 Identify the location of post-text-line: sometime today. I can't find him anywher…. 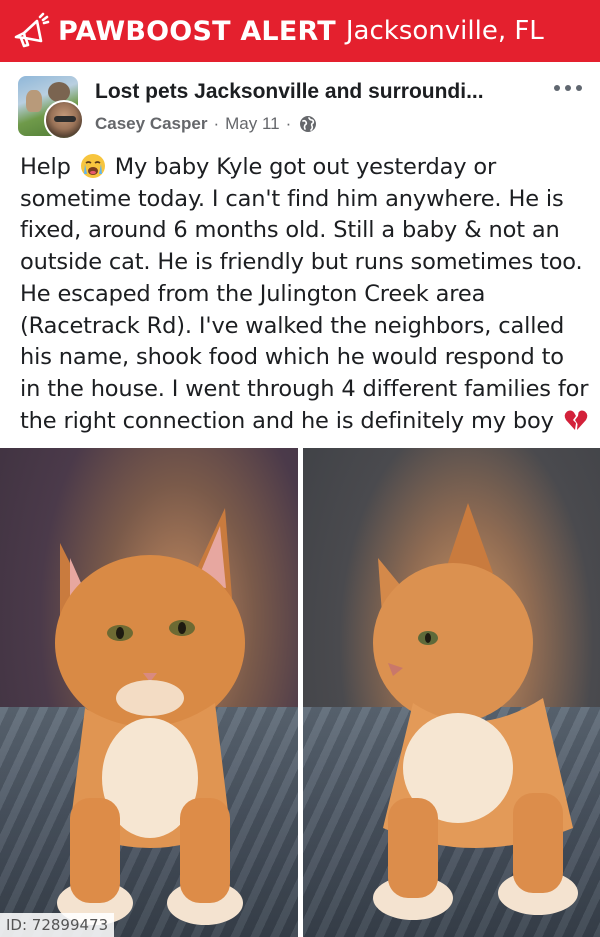
(292, 198).